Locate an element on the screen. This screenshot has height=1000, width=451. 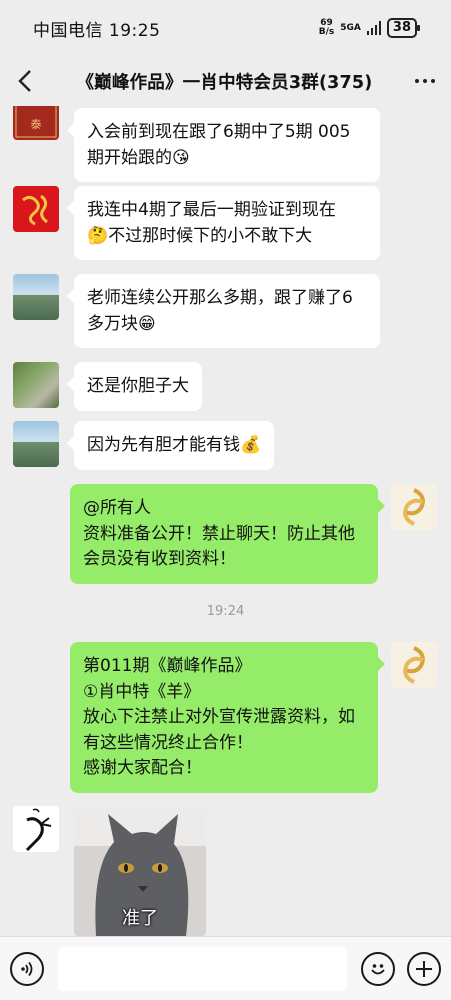
red-seal-avatar: 泰 is located at coordinates (36, 123).